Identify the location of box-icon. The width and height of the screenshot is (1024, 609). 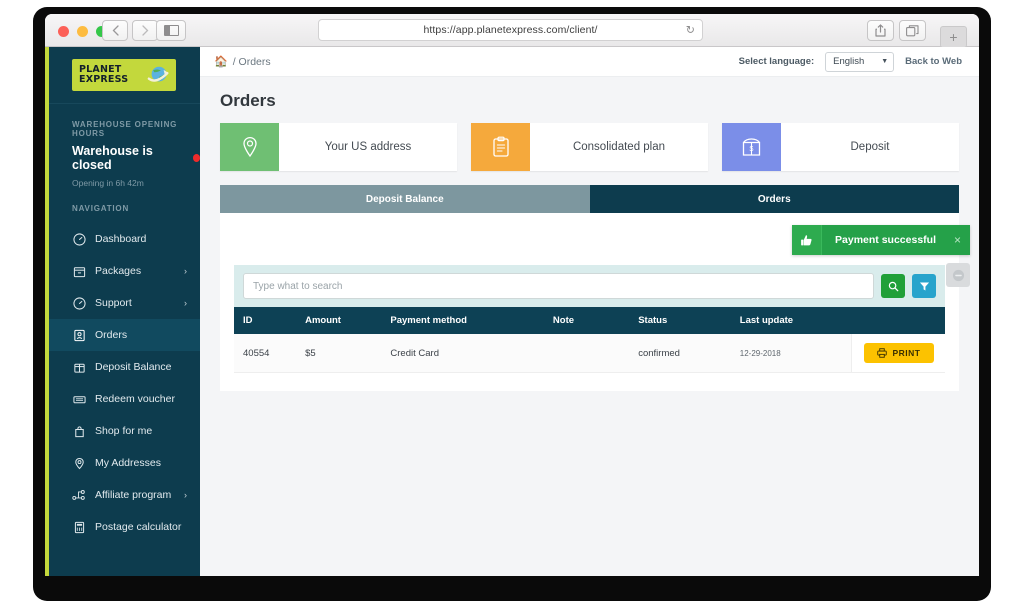
(79, 271).